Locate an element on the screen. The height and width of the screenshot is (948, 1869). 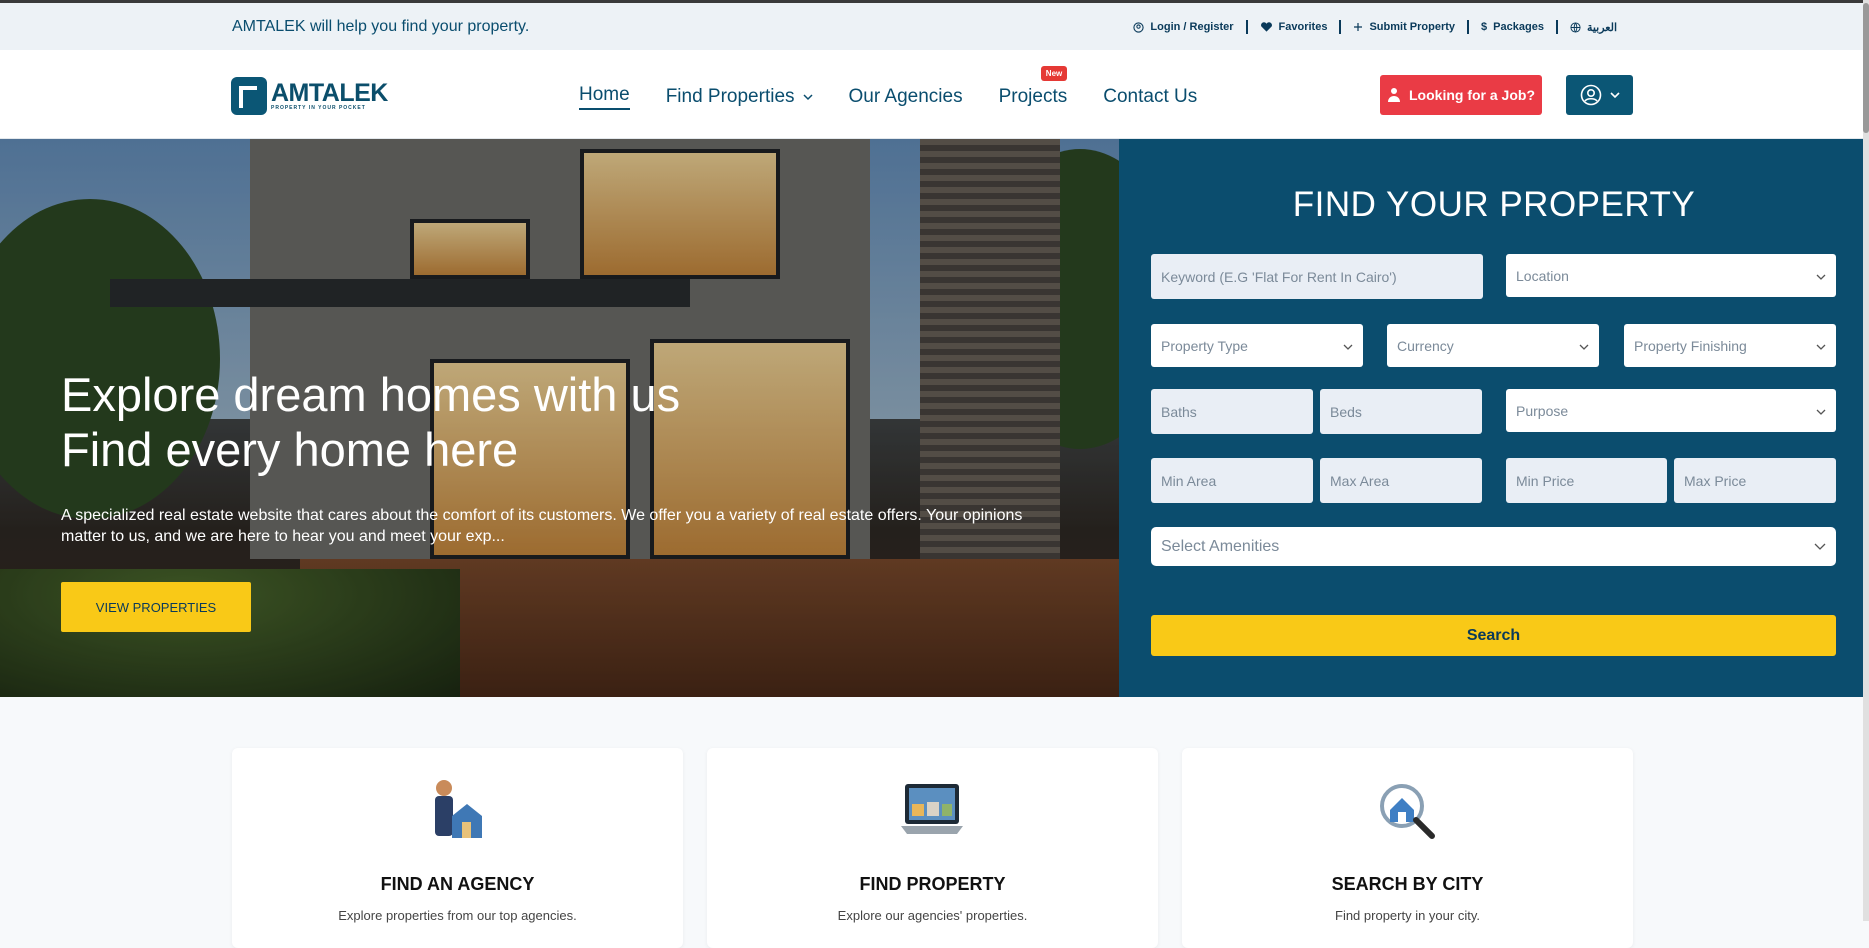
nav-our-agencies: Our Agencies is located at coordinates (906, 97).